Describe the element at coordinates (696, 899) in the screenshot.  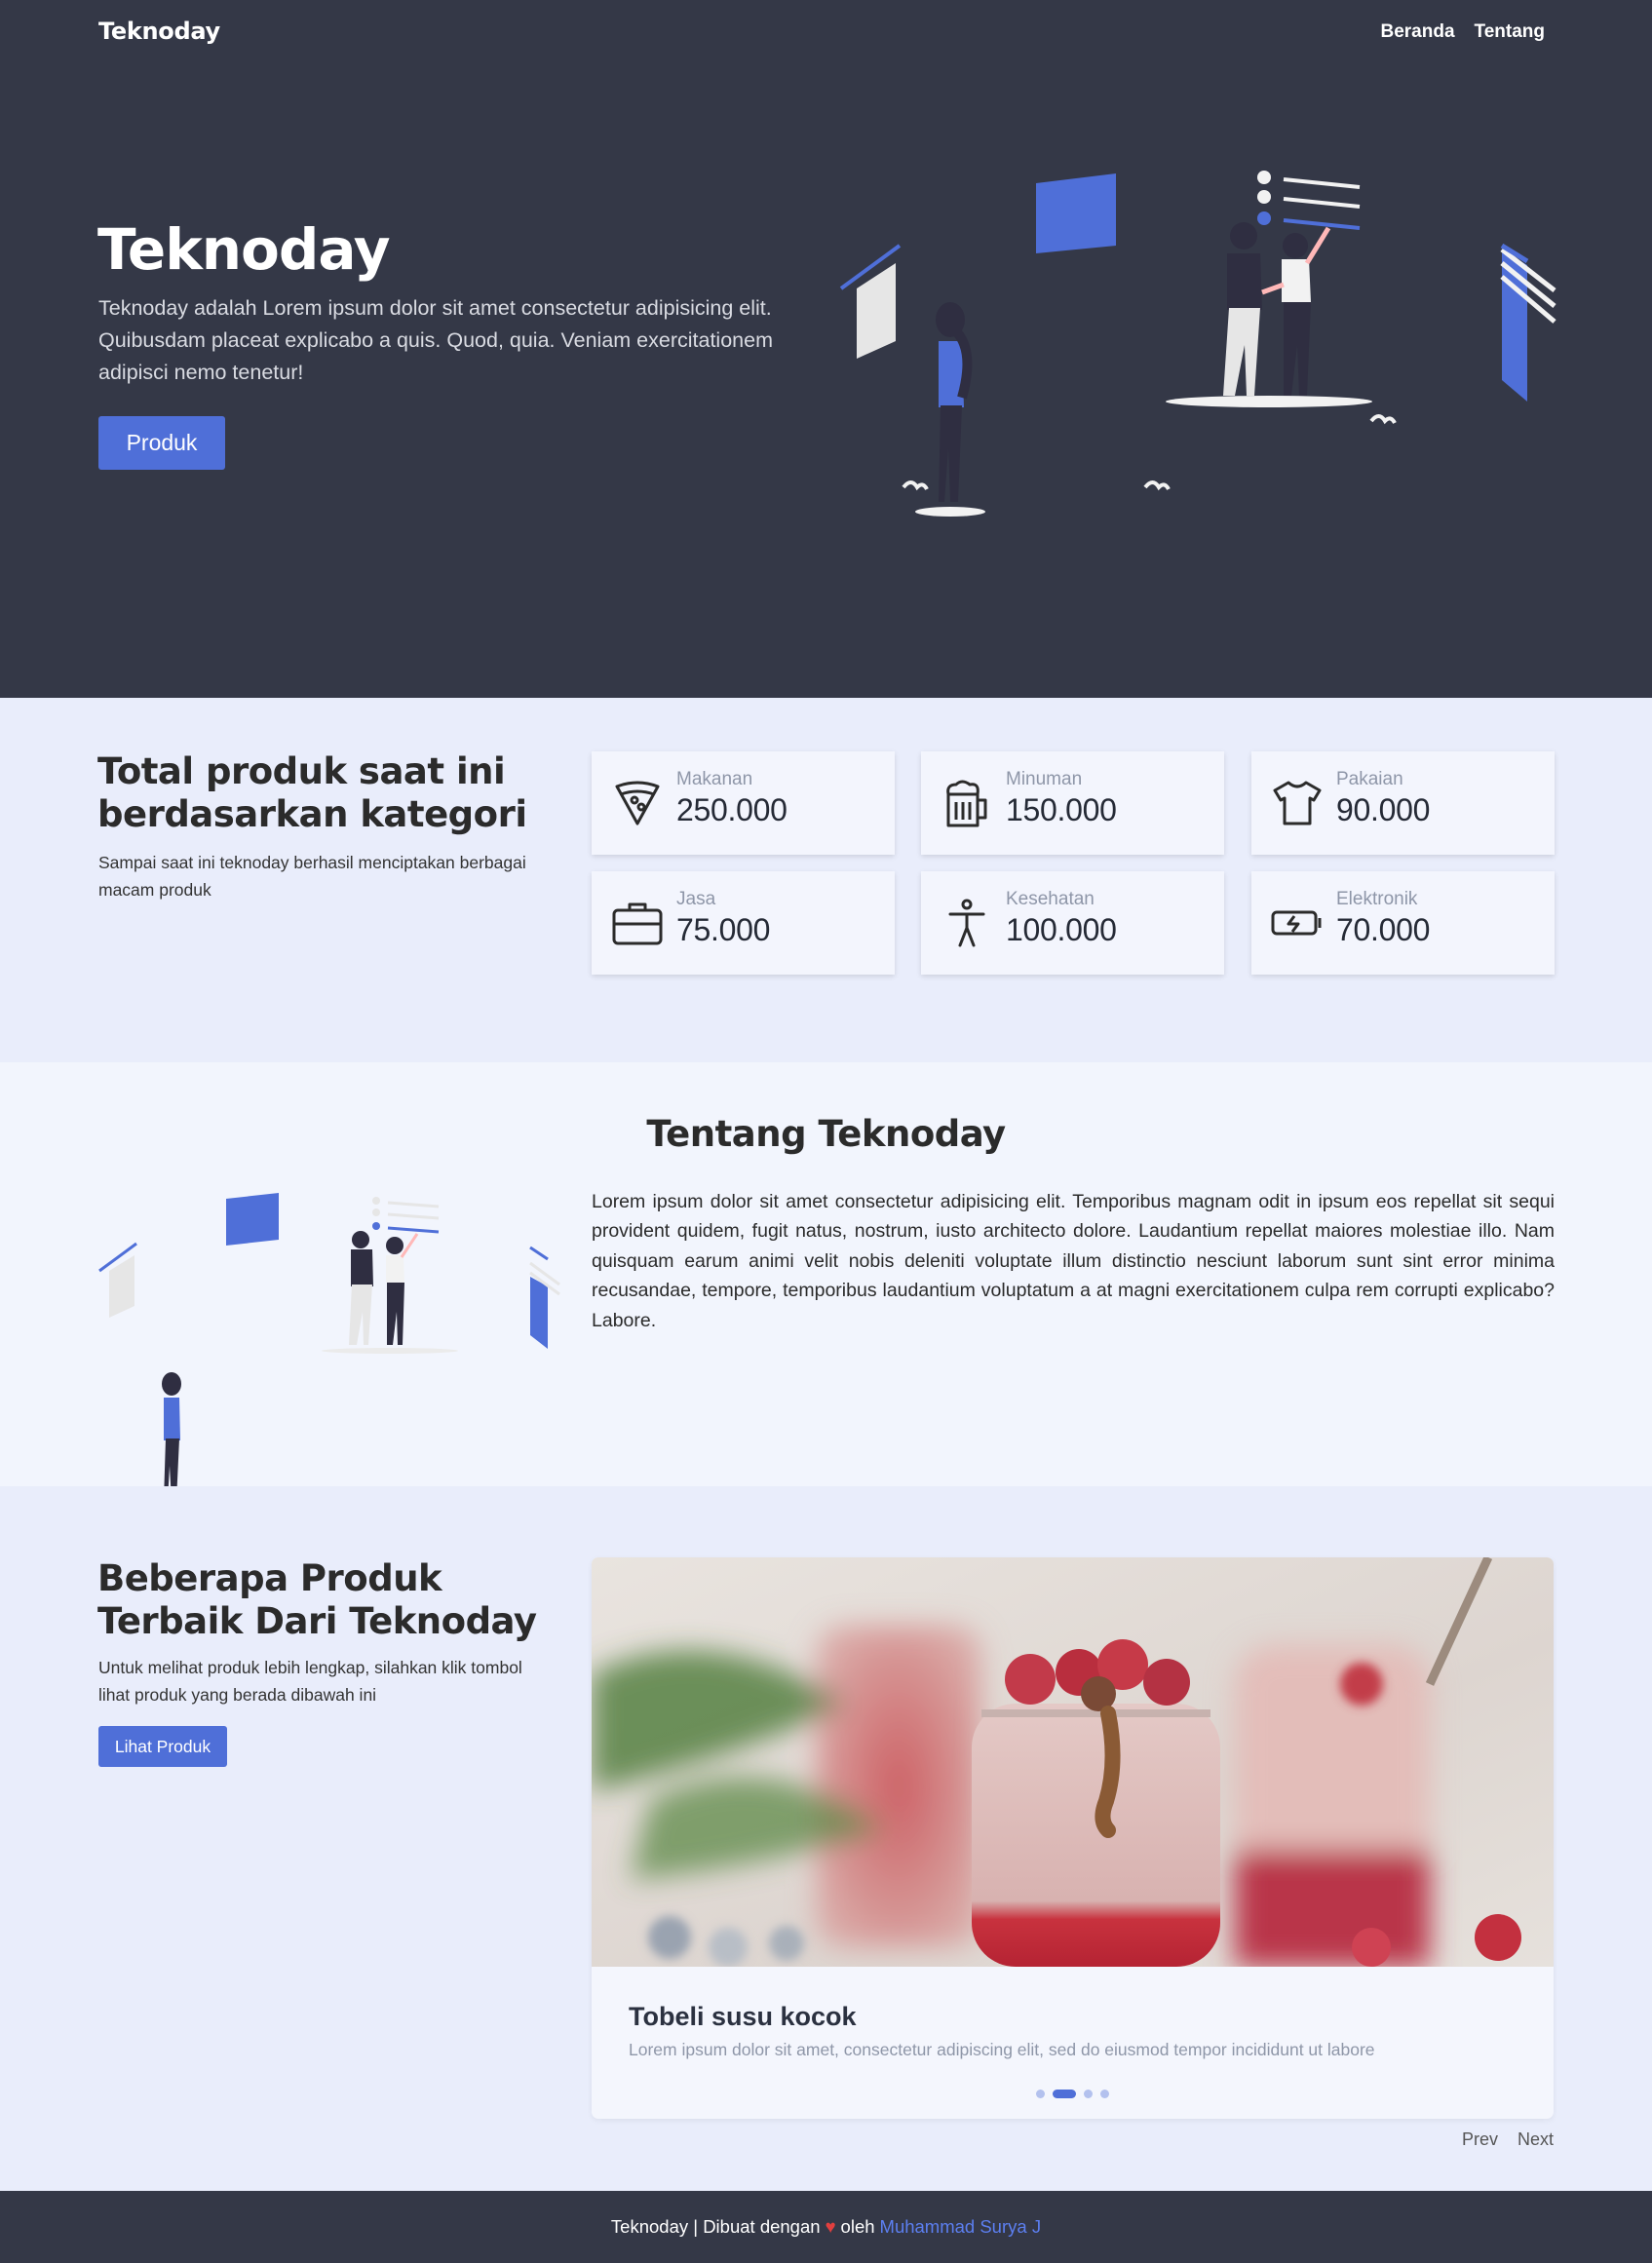
I see `stat-label: Jasa` at that location.